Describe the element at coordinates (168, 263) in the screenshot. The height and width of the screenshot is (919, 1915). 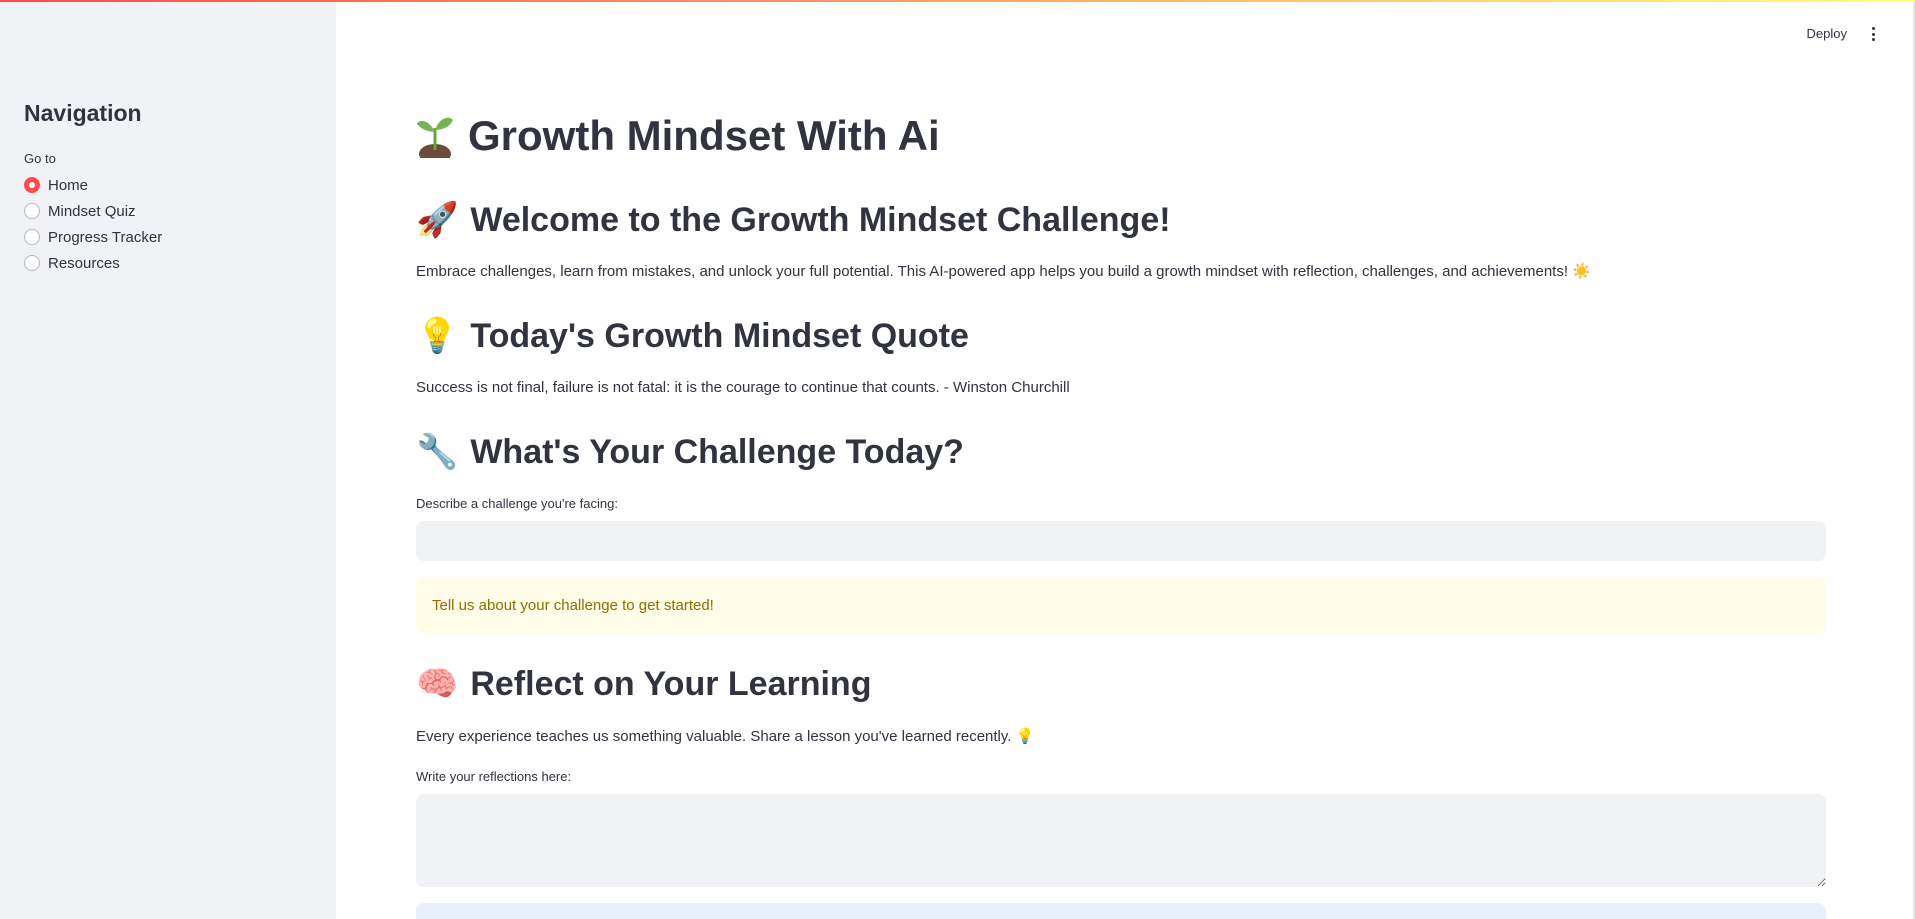
I see `radio-option-resources: Resources` at that location.